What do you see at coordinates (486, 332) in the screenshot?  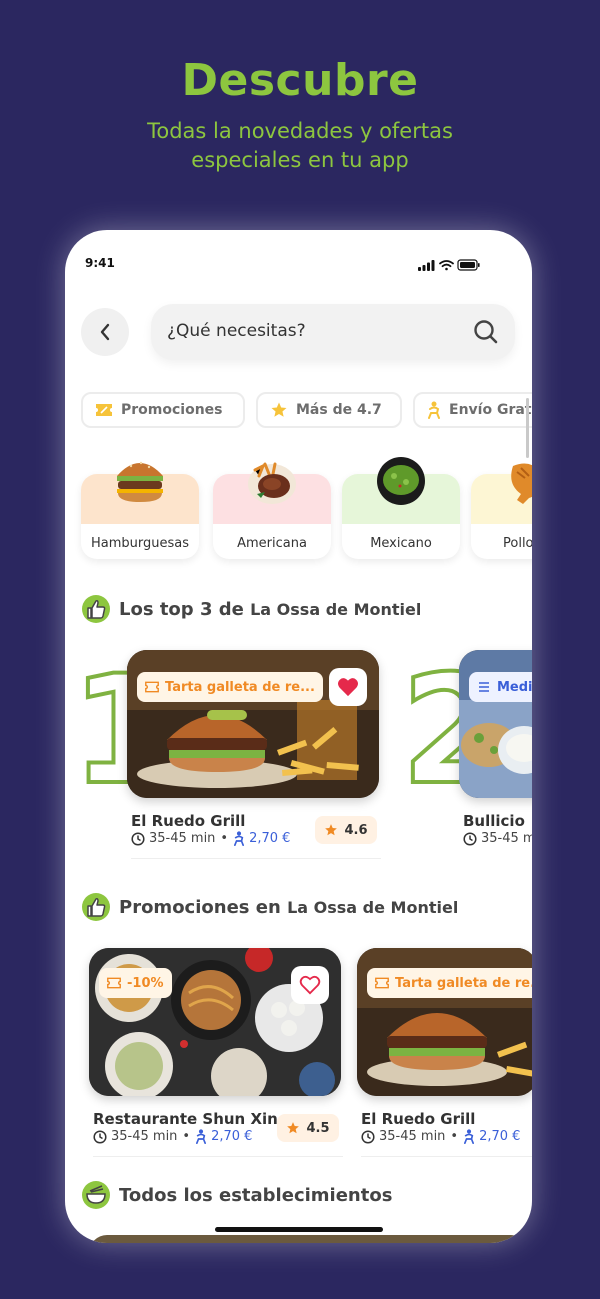 I see `search-icon` at bounding box center [486, 332].